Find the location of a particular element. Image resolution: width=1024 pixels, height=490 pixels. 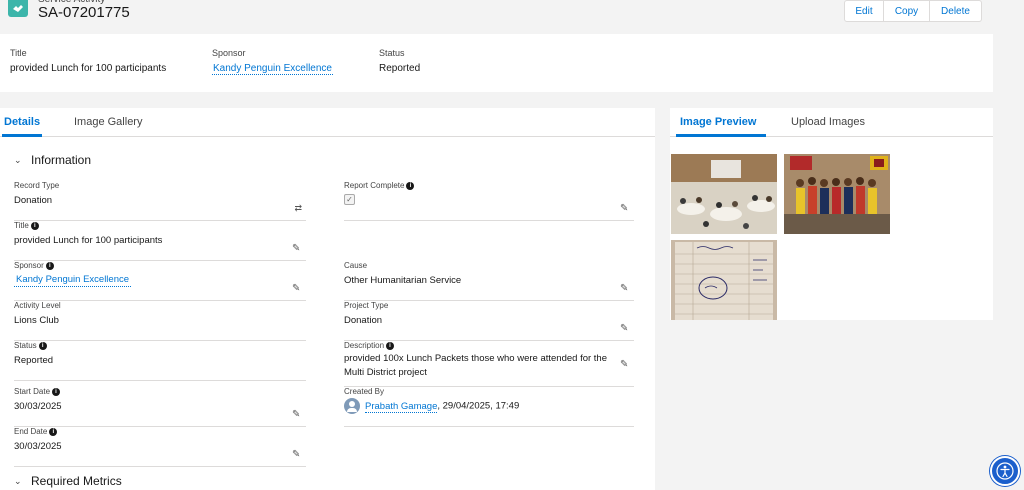

field-value: Reported is located at coordinates (34, 360).